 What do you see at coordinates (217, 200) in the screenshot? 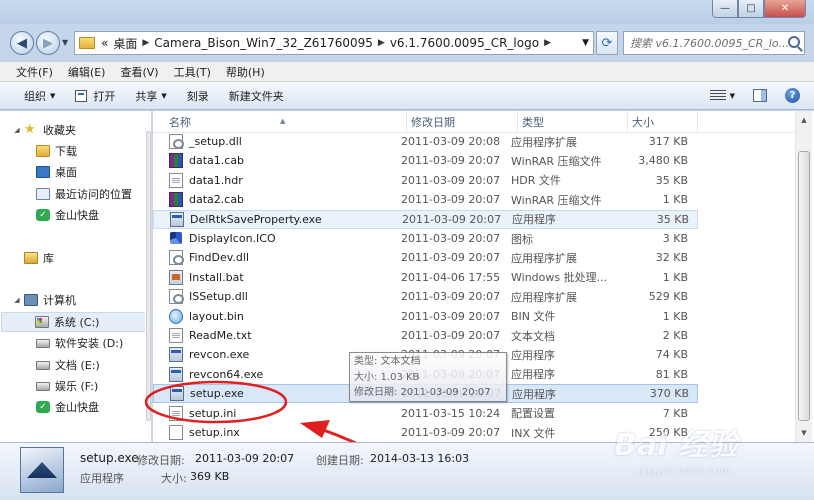
I see `file-name: data2.cab` at bounding box center [217, 200].